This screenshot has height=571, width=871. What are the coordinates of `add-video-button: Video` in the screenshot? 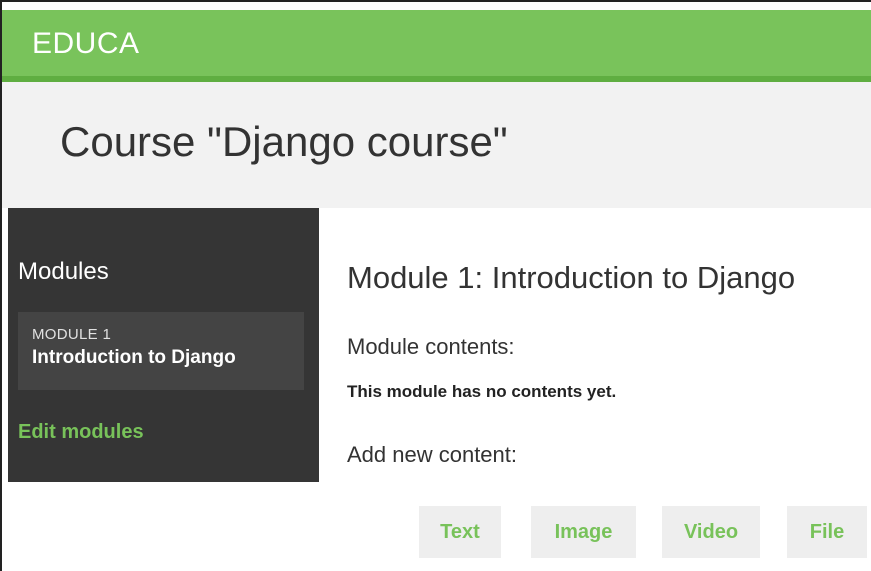 It's located at (711, 532).